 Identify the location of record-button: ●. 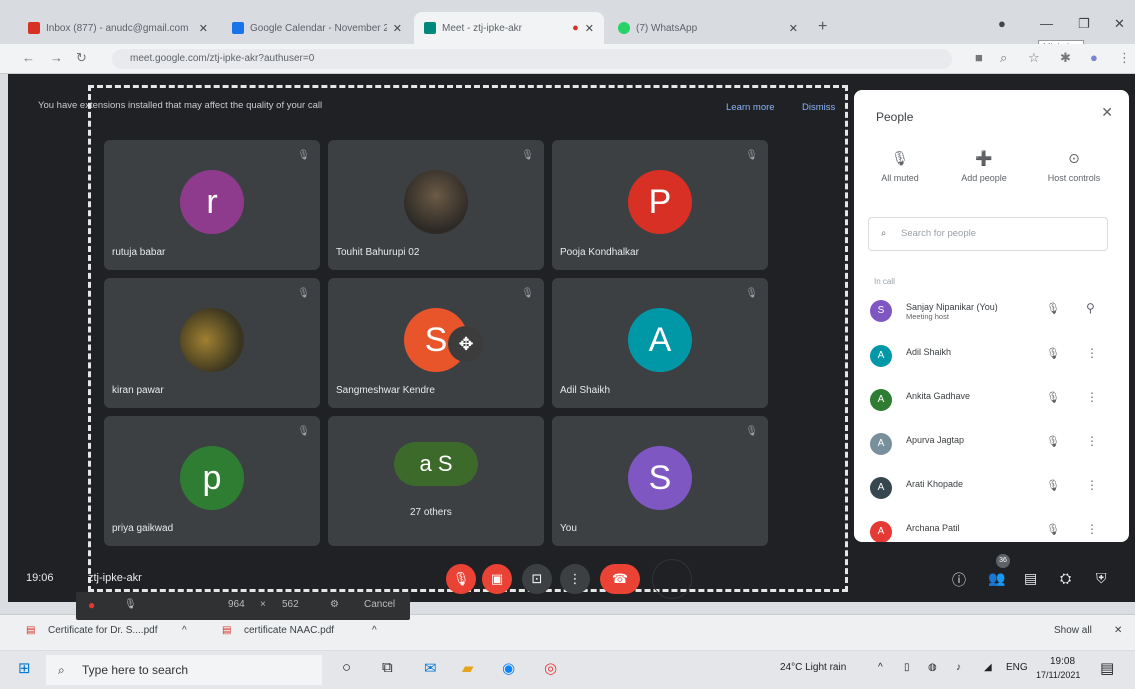
(91, 605).